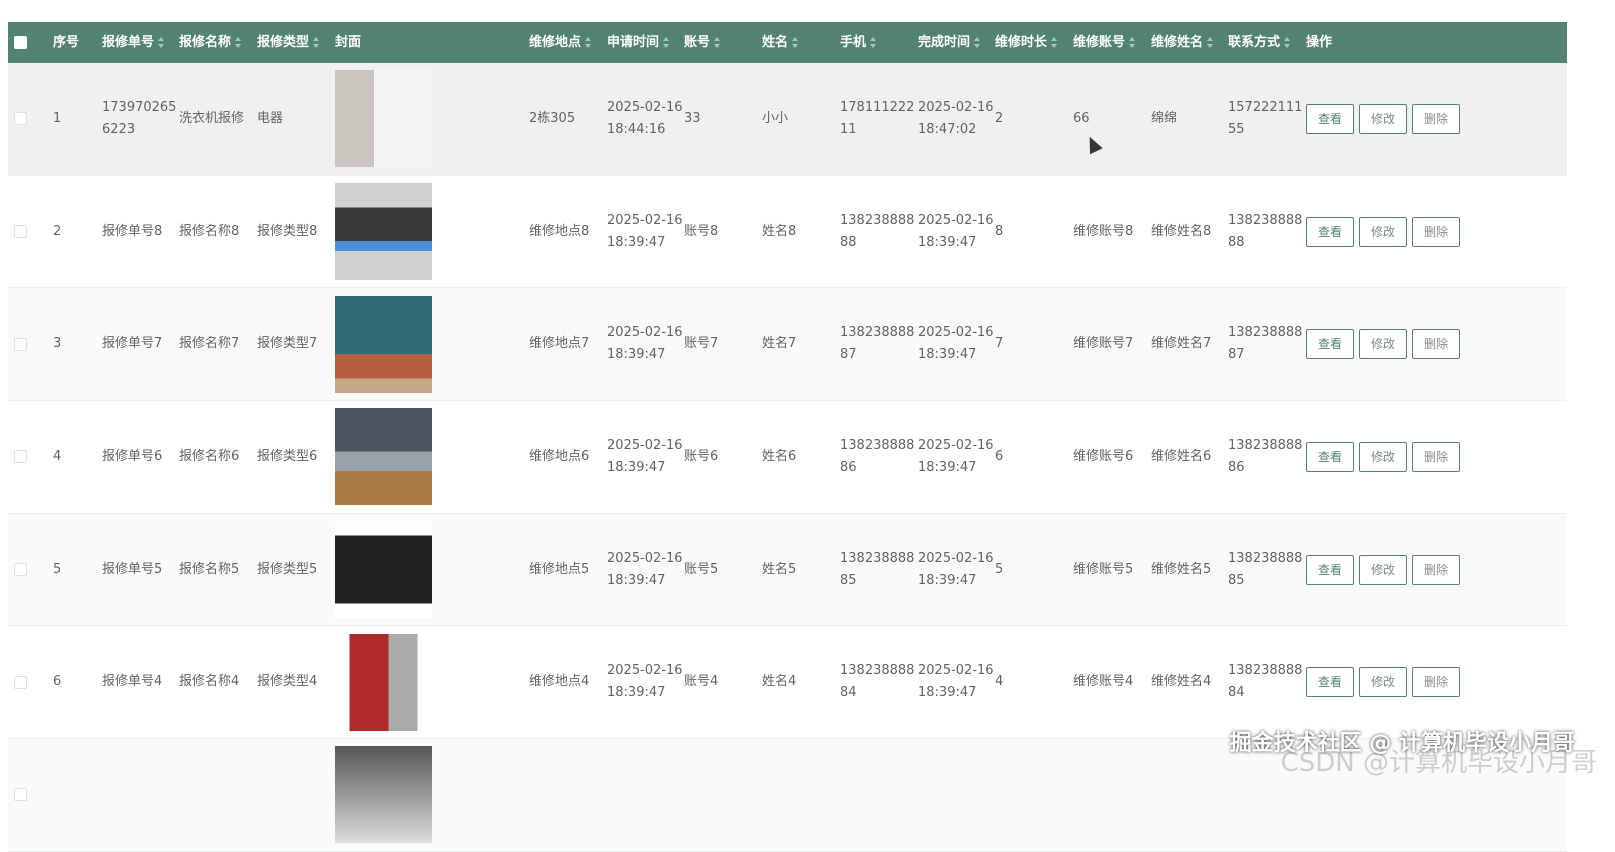 The height and width of the screenshot is (852, 1615). What do you see at coordinates (132, 456) in the screenshot?
I see `cell-no: 报修单号6` at bounding box center [132, 456].